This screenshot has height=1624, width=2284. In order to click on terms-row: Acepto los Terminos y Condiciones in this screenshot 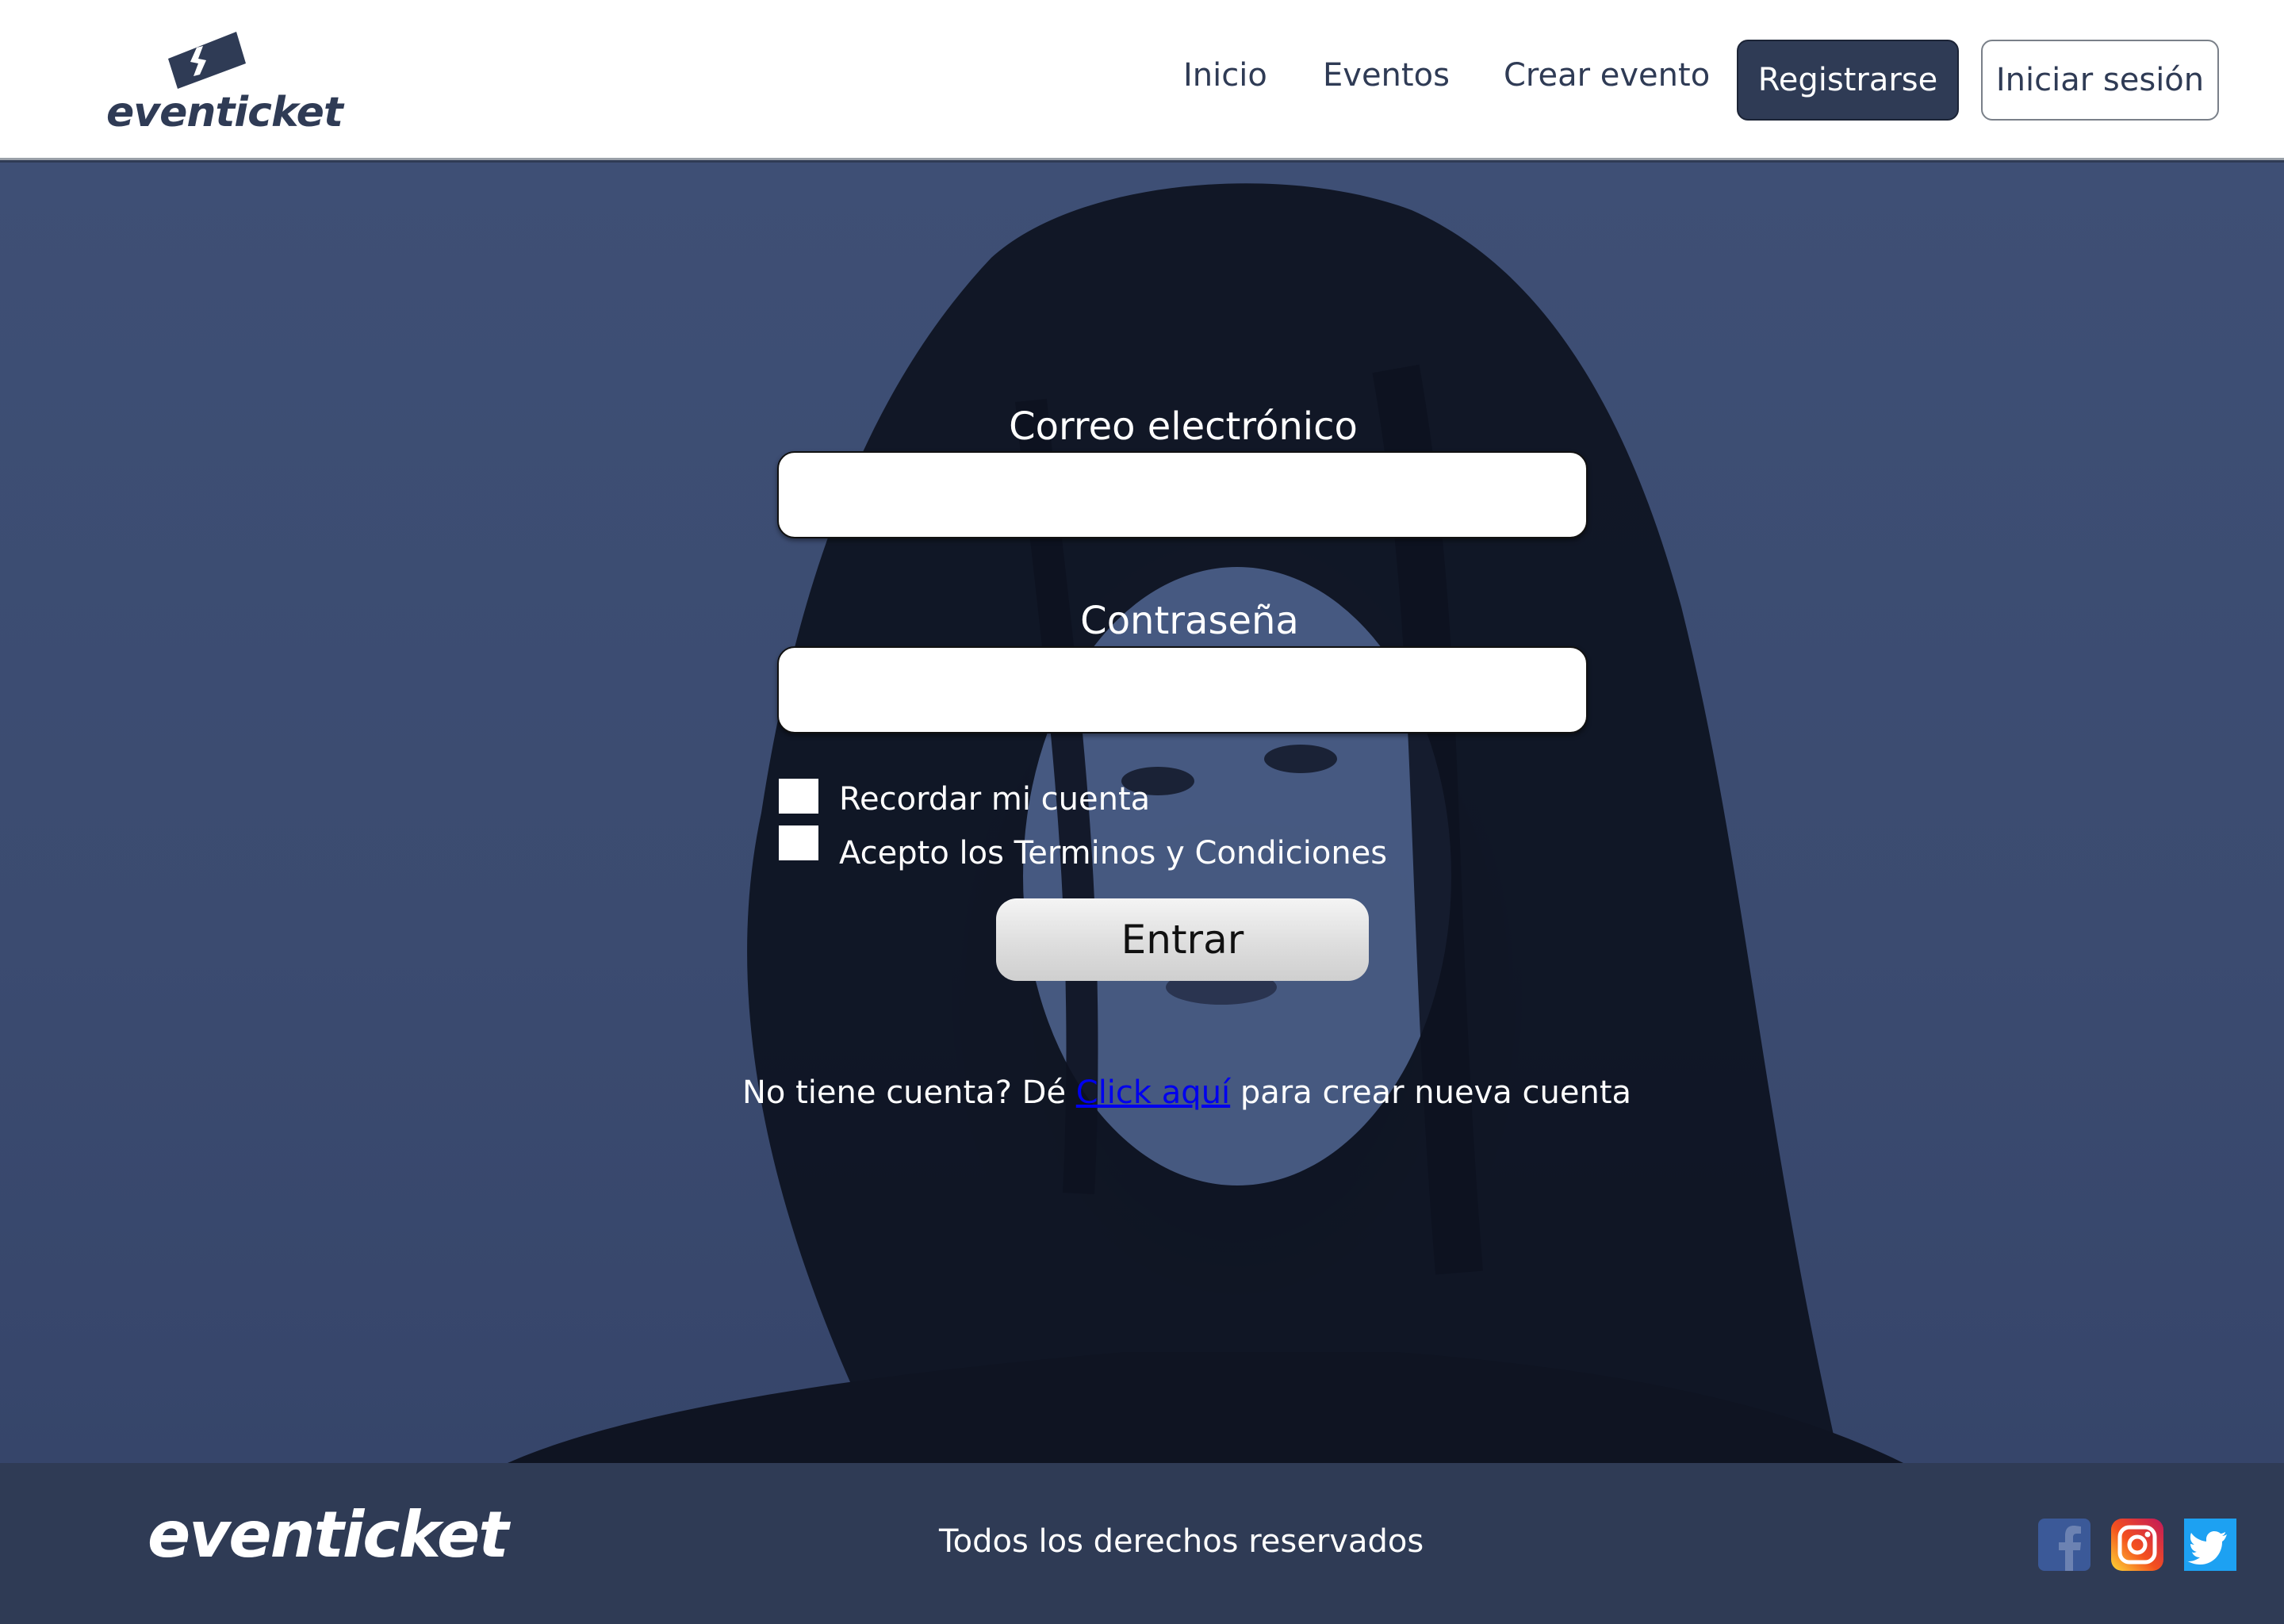, I will do `click(1083, 842)`.